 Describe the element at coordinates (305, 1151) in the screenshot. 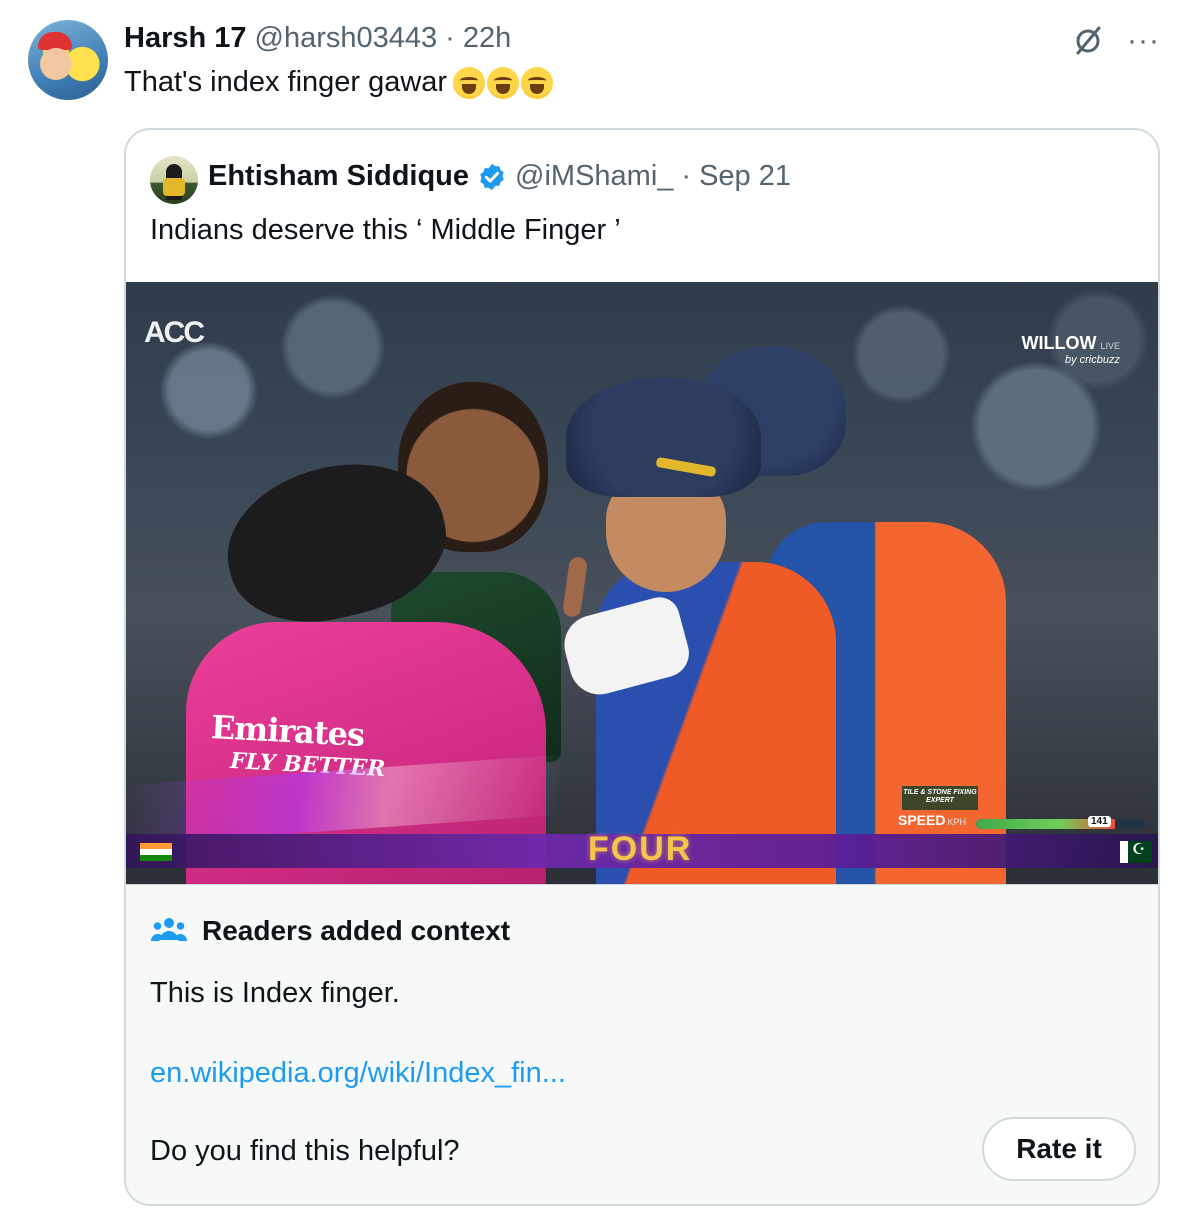

I see `helpful-question: Do you find this helpful?` at that location.